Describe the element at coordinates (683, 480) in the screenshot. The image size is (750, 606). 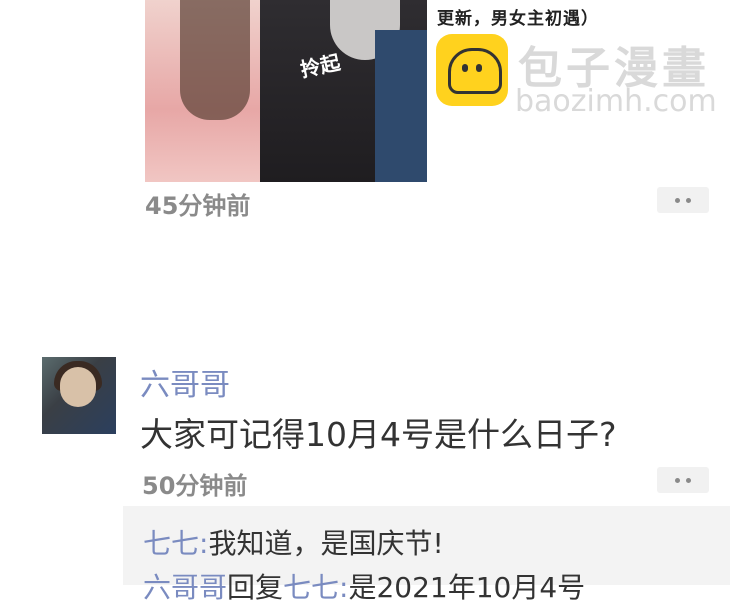
I see `comment-more-options-button` at that location.